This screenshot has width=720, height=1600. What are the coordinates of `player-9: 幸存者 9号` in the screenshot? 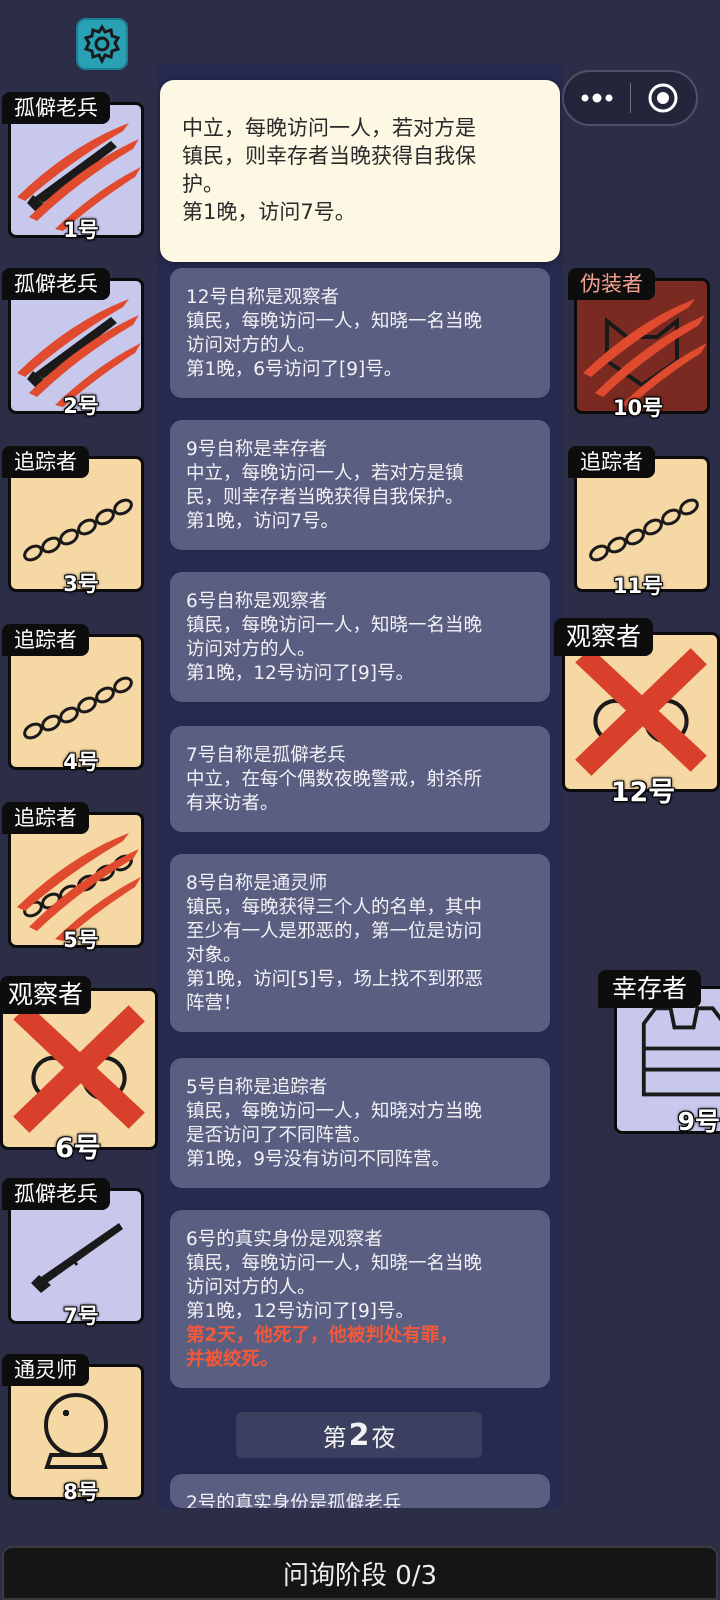 It's located at (659, 1066).